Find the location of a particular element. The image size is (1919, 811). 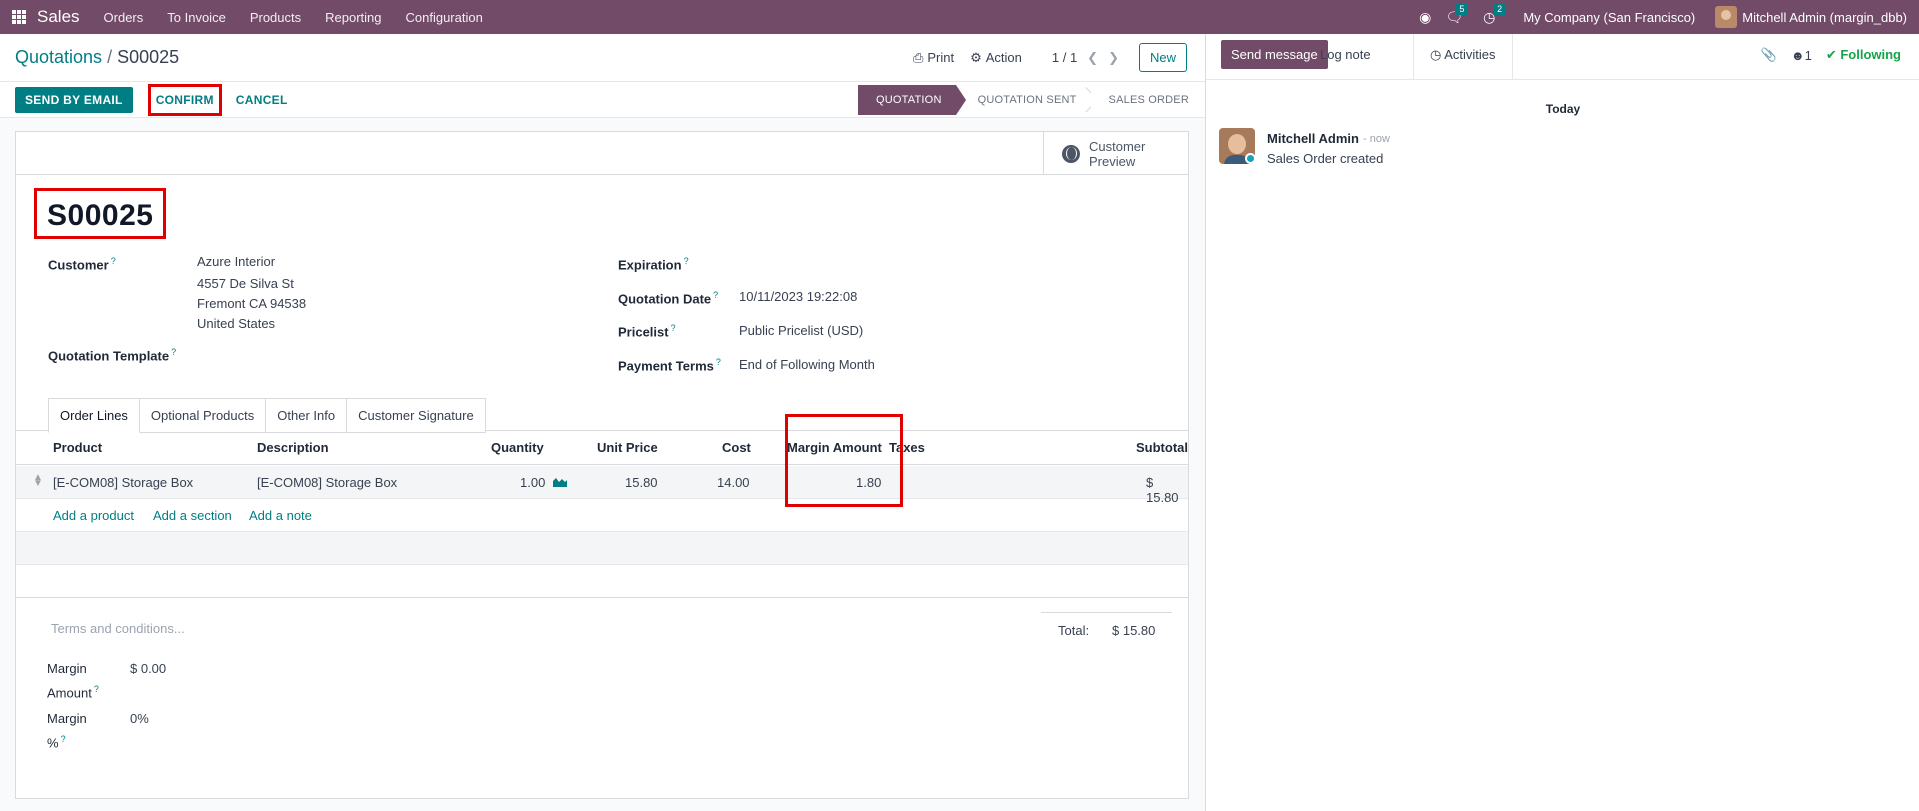

user-name: Mitchell Admin (margin_dbb) is located at coordinates (1824, 17).